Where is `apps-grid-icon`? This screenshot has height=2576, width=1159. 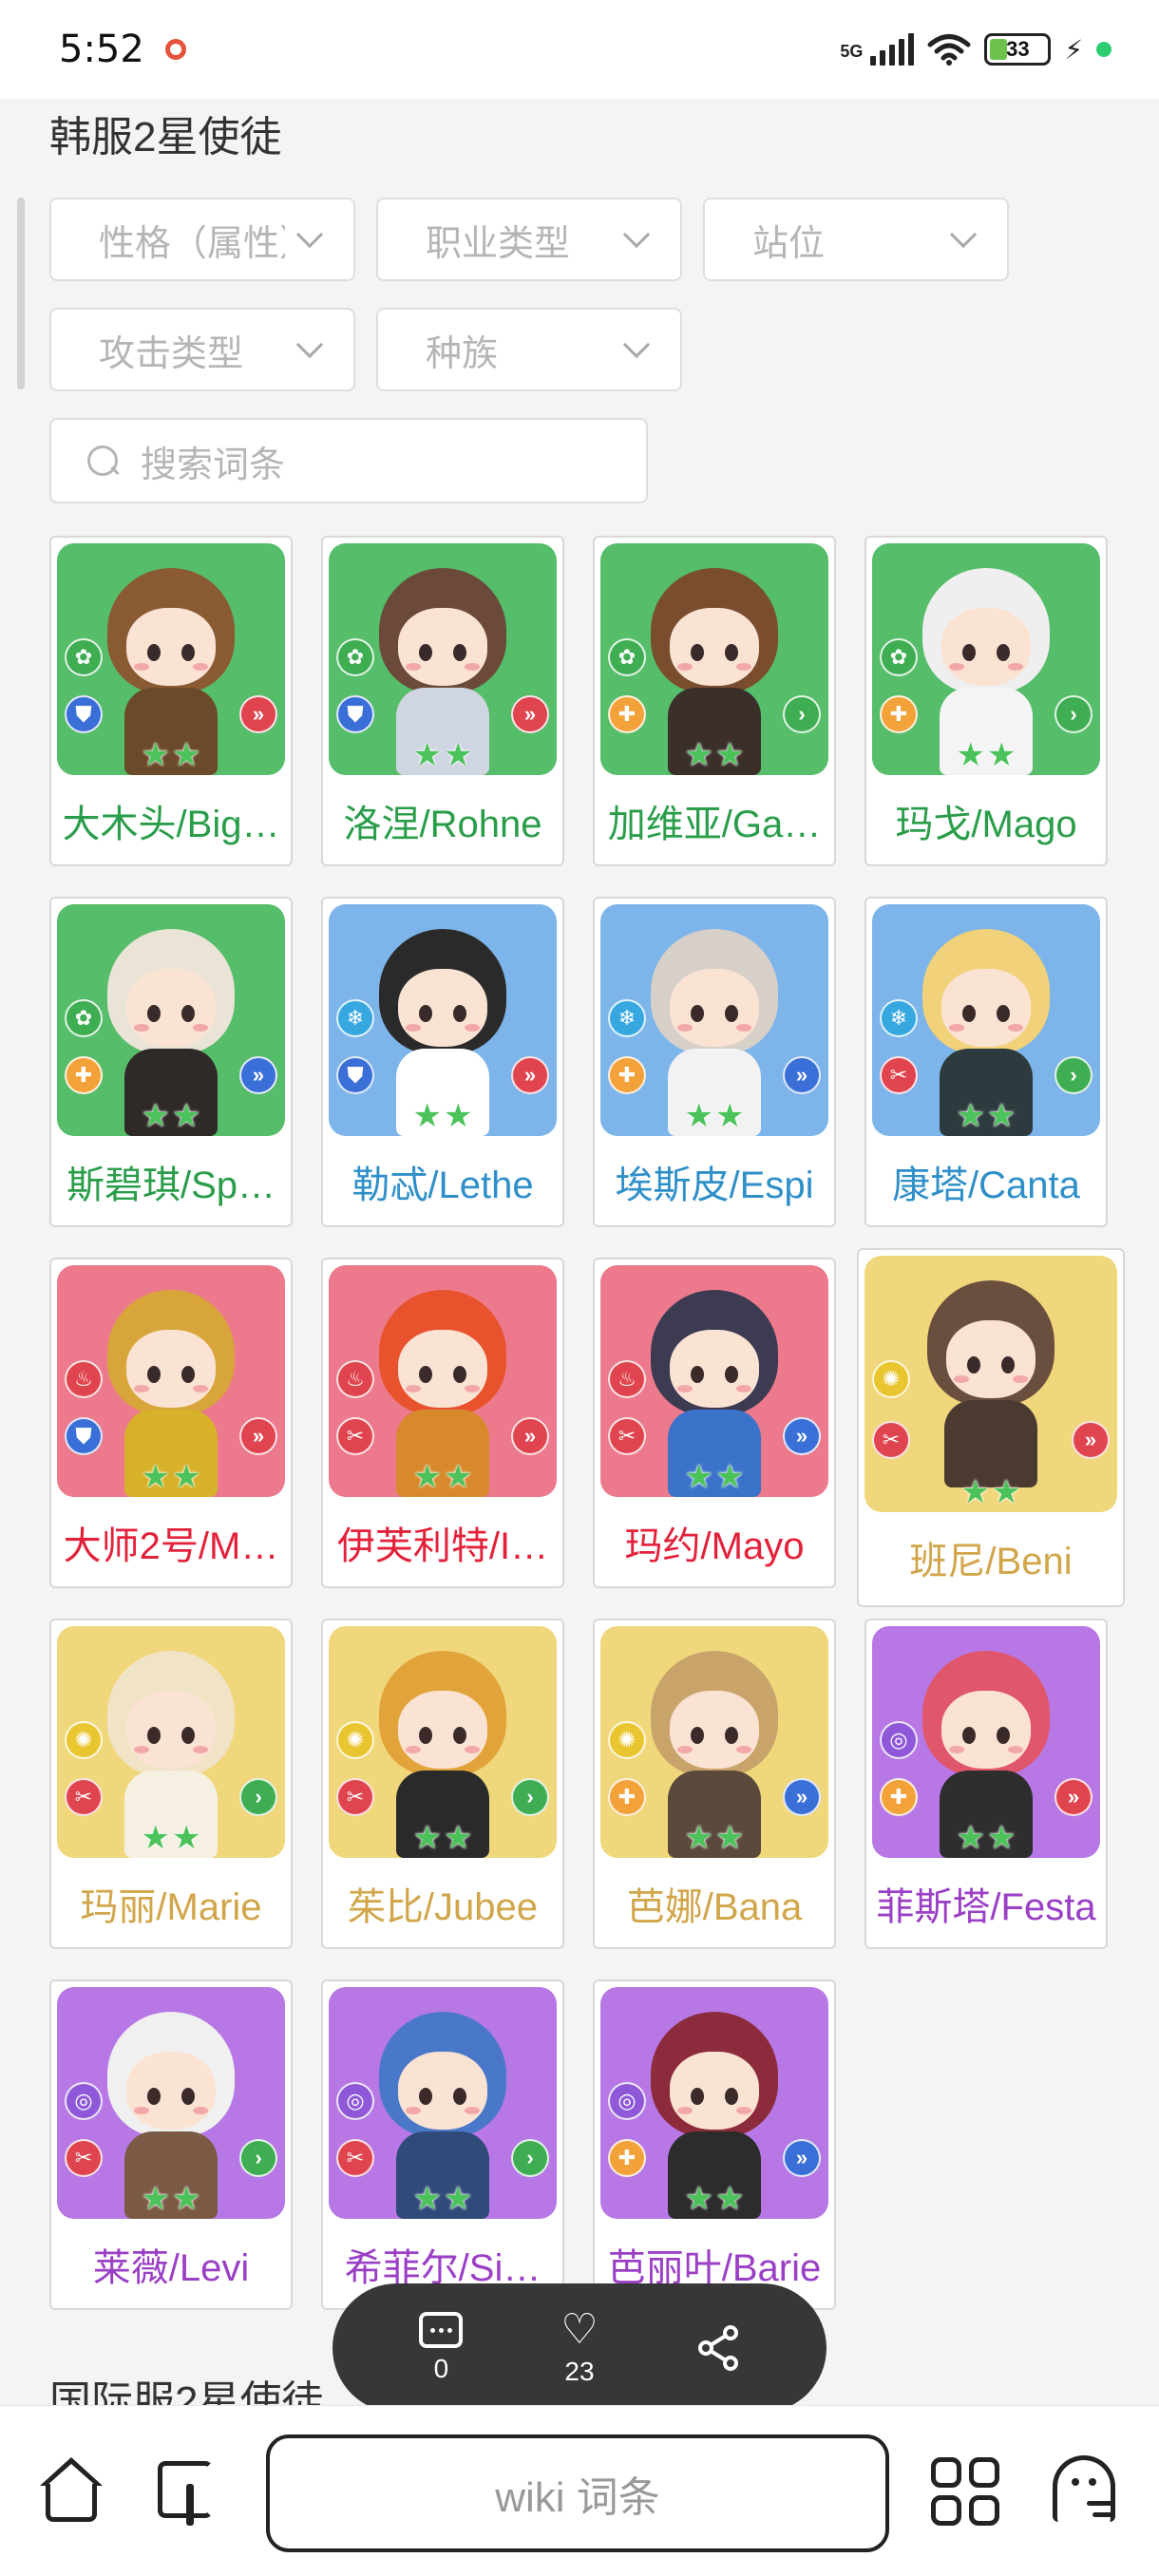 apps-grid-icon is located at coordinates (965, 2491).